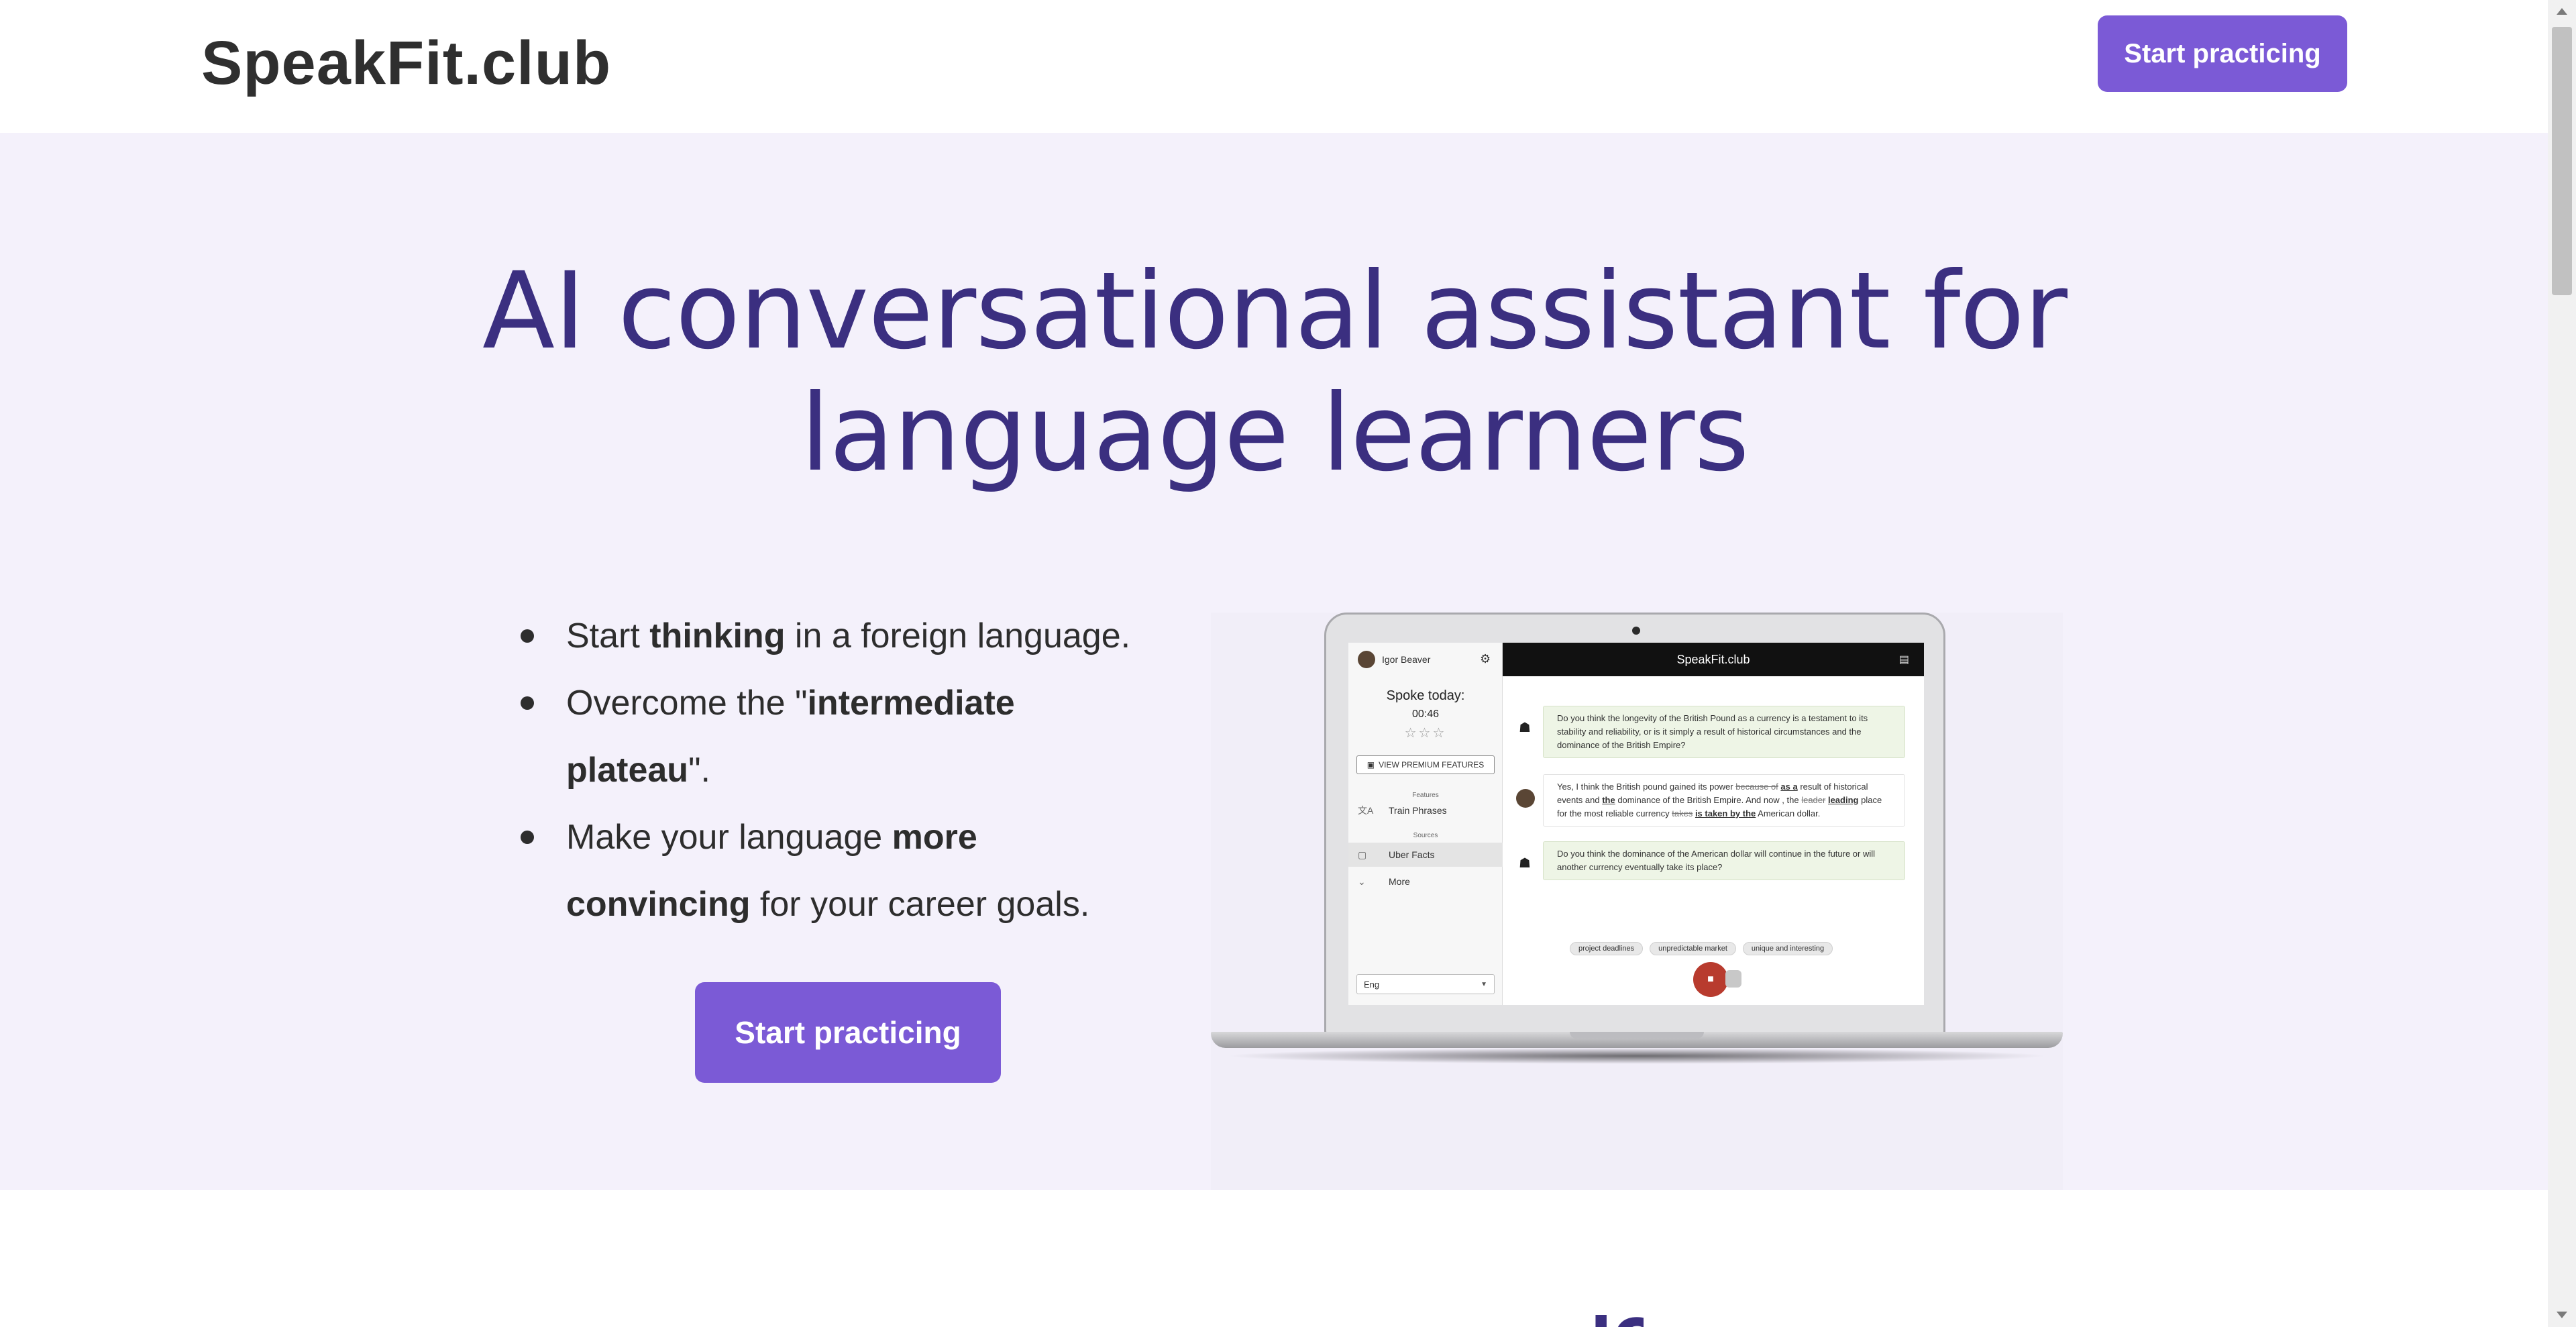  Describe the element at coordinates (1484, 984) in the screenshot. I see `caret-down-icon: ▼` at that location.